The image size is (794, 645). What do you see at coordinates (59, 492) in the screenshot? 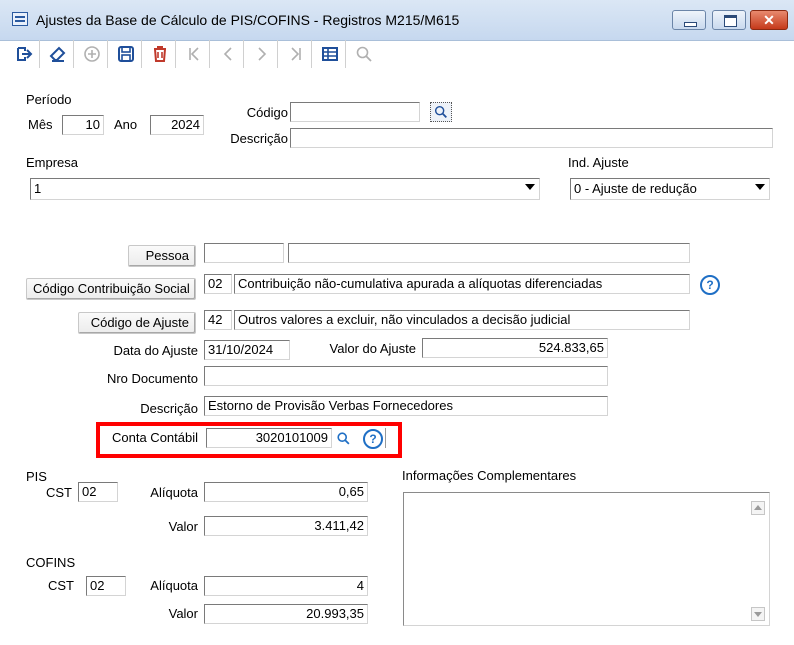
I see `pis-cst-label: CST` at bounding box center [59, 492].